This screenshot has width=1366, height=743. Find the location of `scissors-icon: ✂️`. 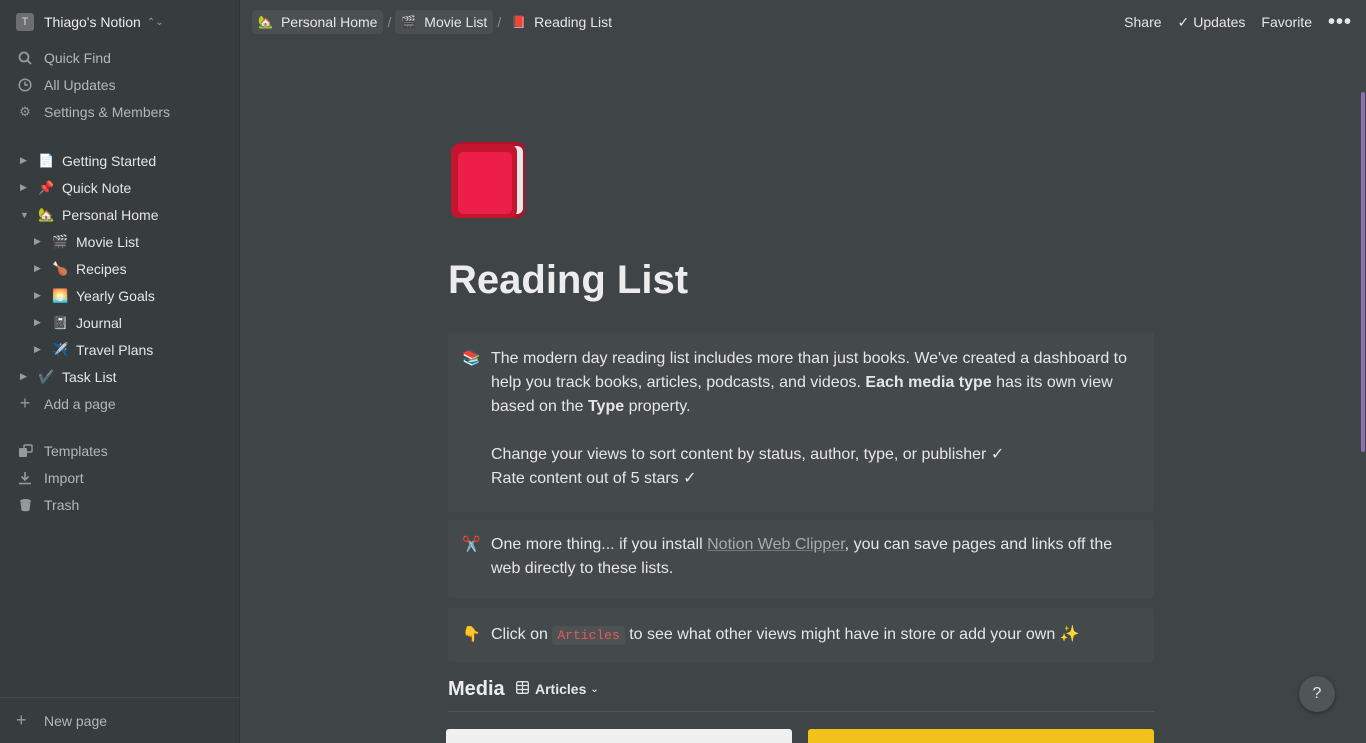

scissors-icon: ✂️ is located at coordinates (471, 544).